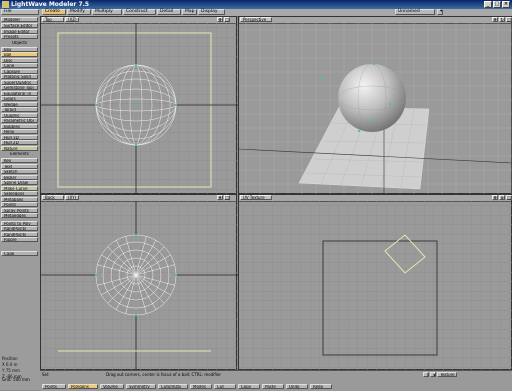  Describe the element at coordinates (19, 154) in the screenshot. I see `elements-header: Elements` at that location.